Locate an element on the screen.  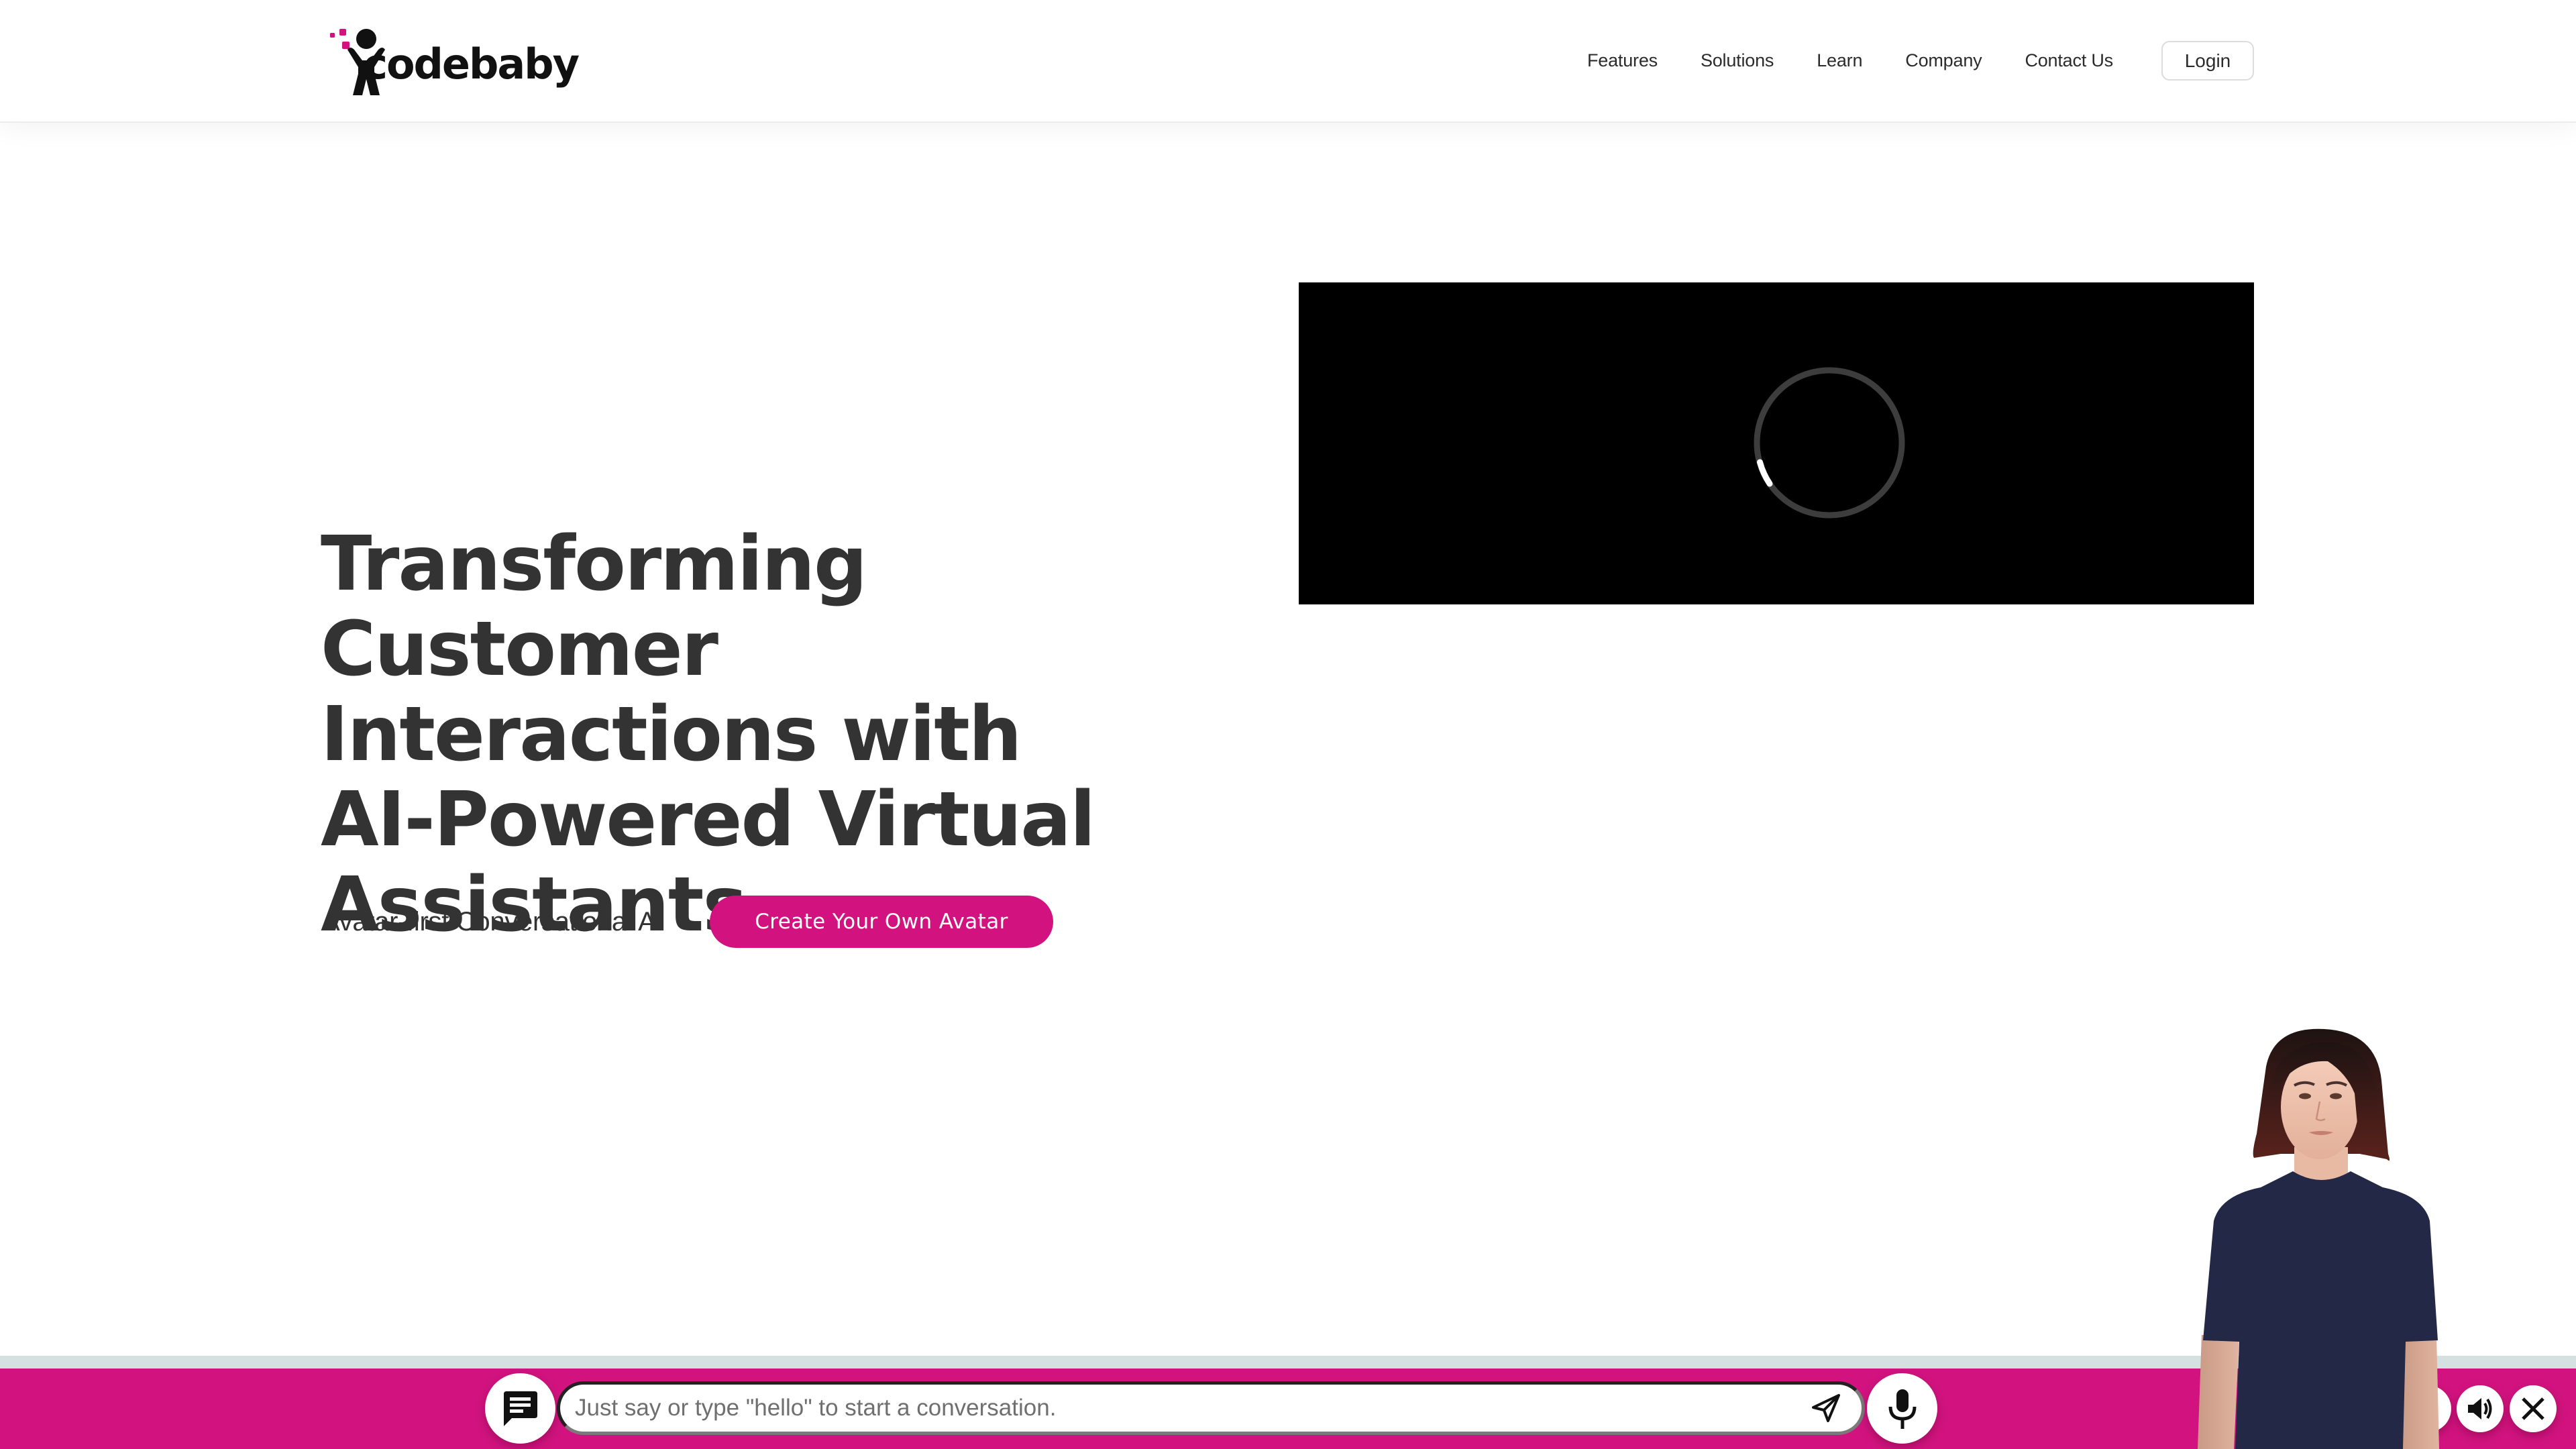
avatar-left-arm is located at coordinates (2218, 1392).